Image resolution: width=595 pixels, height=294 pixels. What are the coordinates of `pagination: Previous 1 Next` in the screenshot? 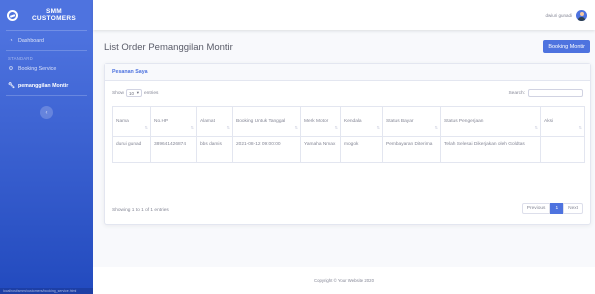 It's located at (552, 208).